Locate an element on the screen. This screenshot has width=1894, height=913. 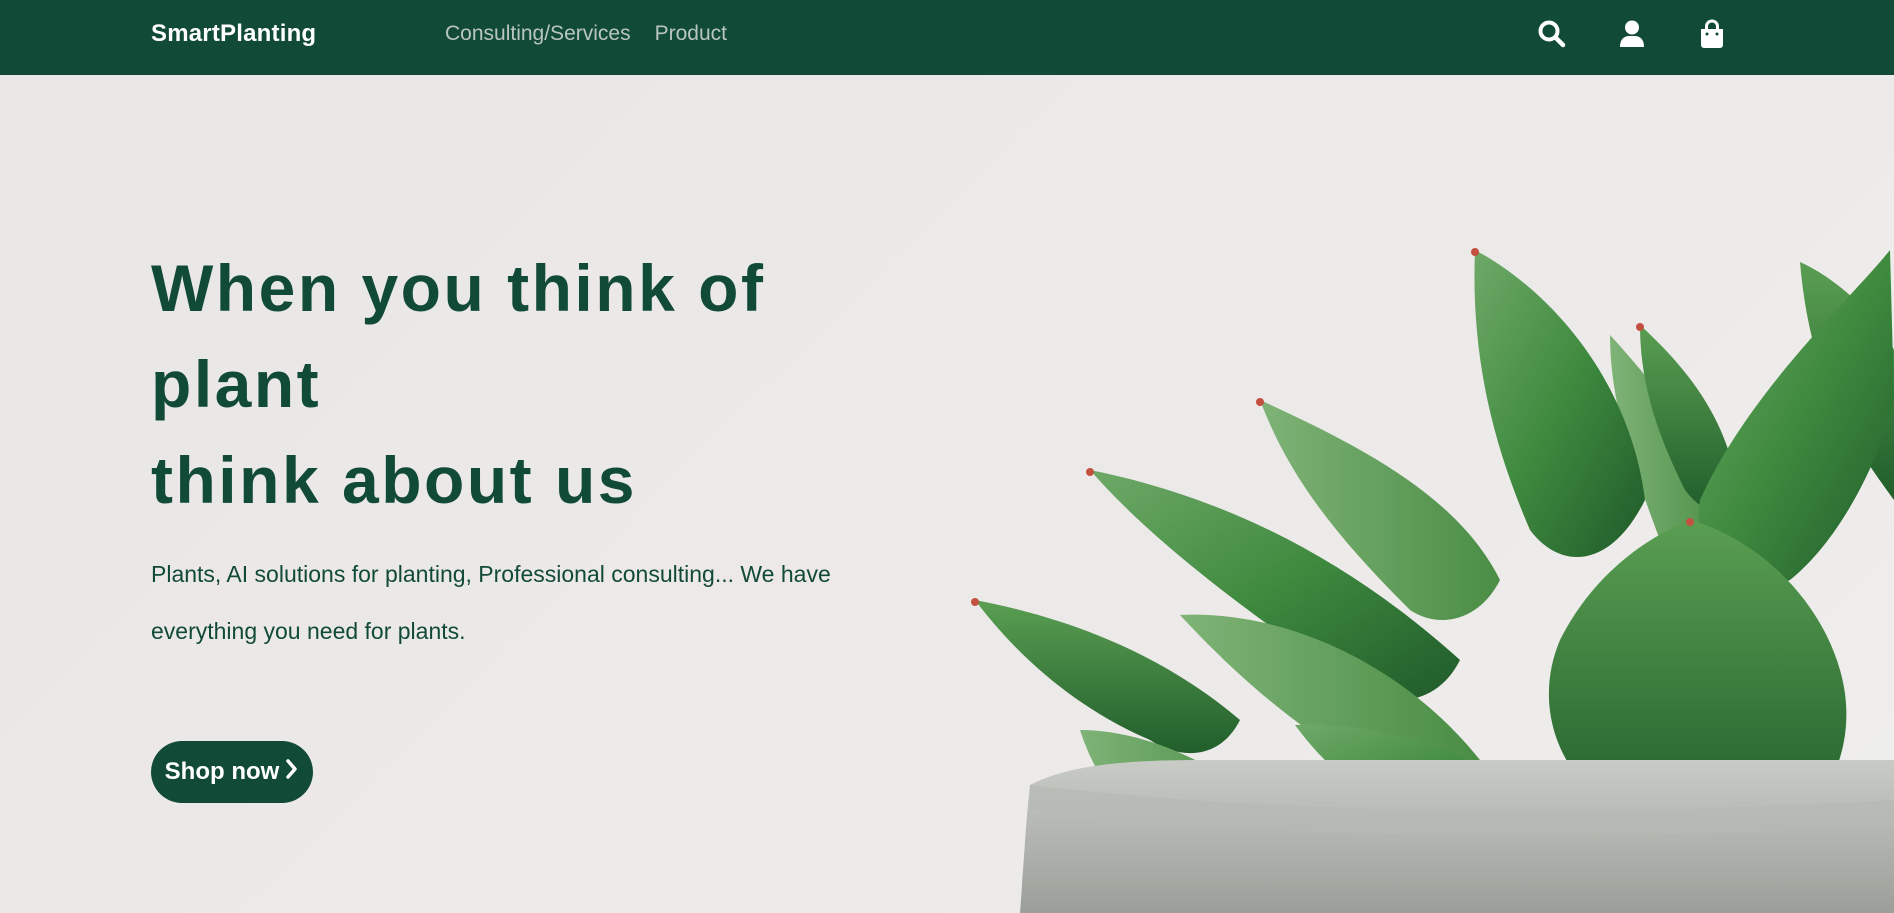
shopping-bag-icon is located at coordinates (1712, 34).